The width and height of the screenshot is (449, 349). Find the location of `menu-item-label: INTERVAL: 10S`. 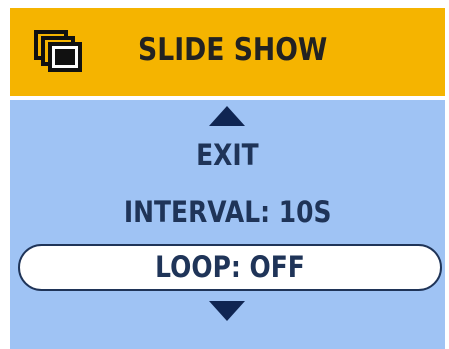

menu-item-label: INTERVAL: 10S is located at coordinates (227, 212).